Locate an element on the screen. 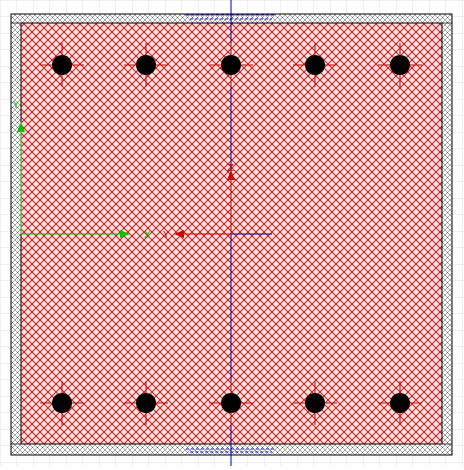  global-x-label: X is located at coordinates (147, 235).